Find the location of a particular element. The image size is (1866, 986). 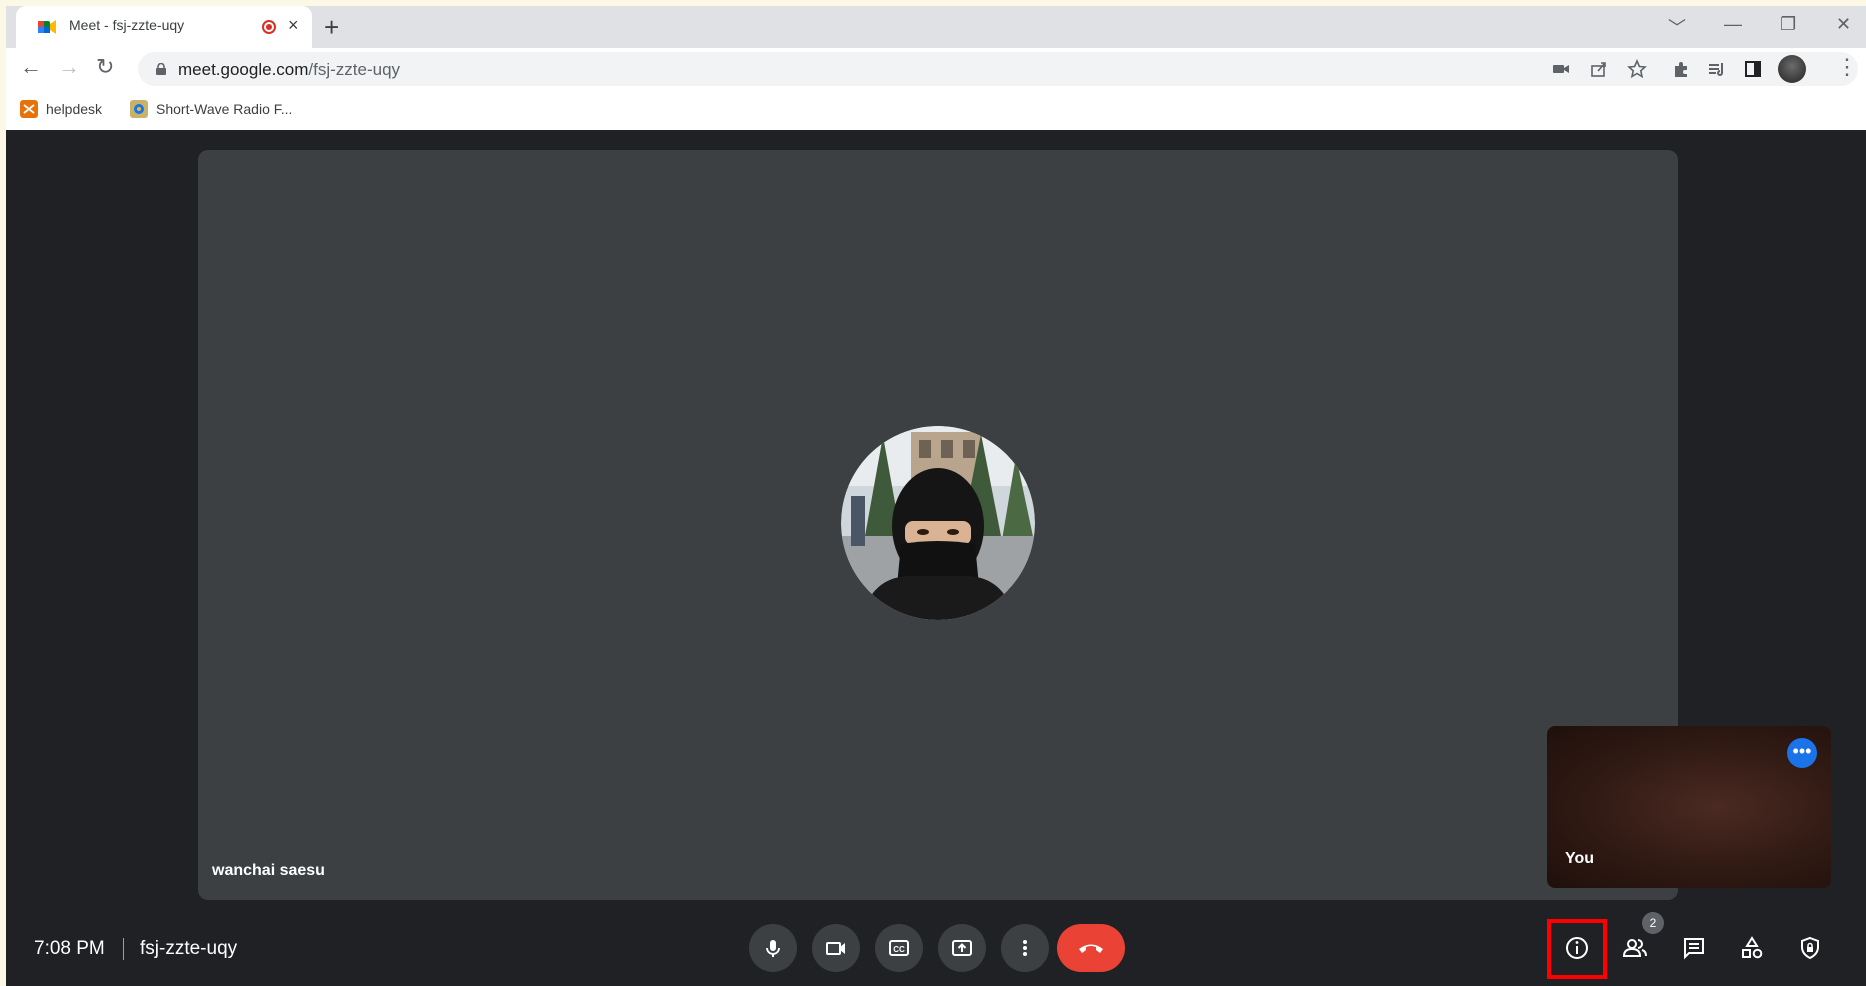

captions-icon: CC is located at coordinates (899, 948).